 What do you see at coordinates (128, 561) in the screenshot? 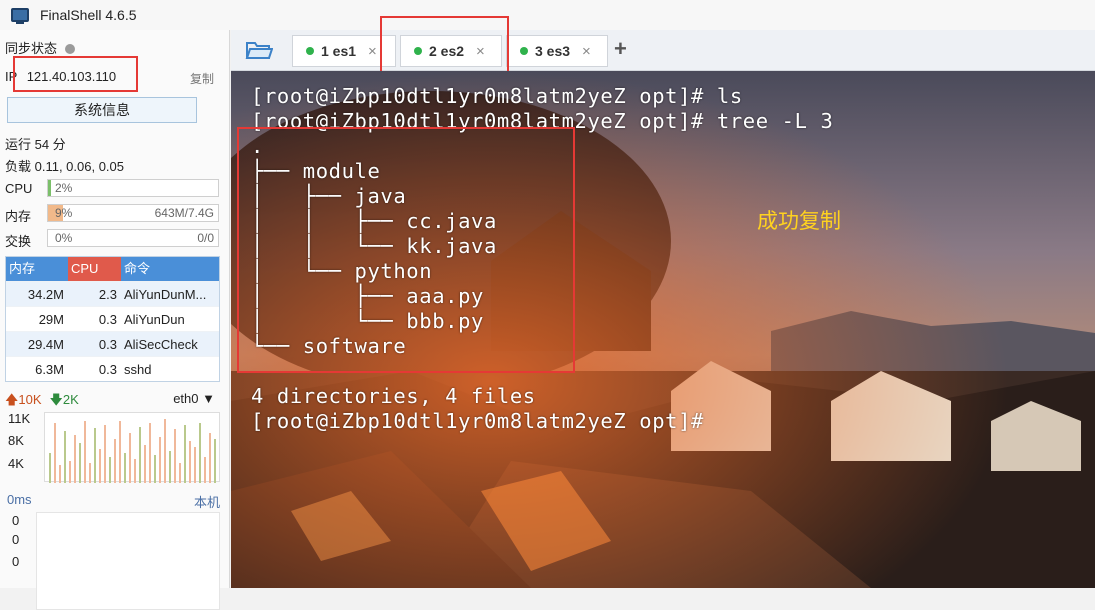
I see `ping-chart` at bounding box center [128, 561].